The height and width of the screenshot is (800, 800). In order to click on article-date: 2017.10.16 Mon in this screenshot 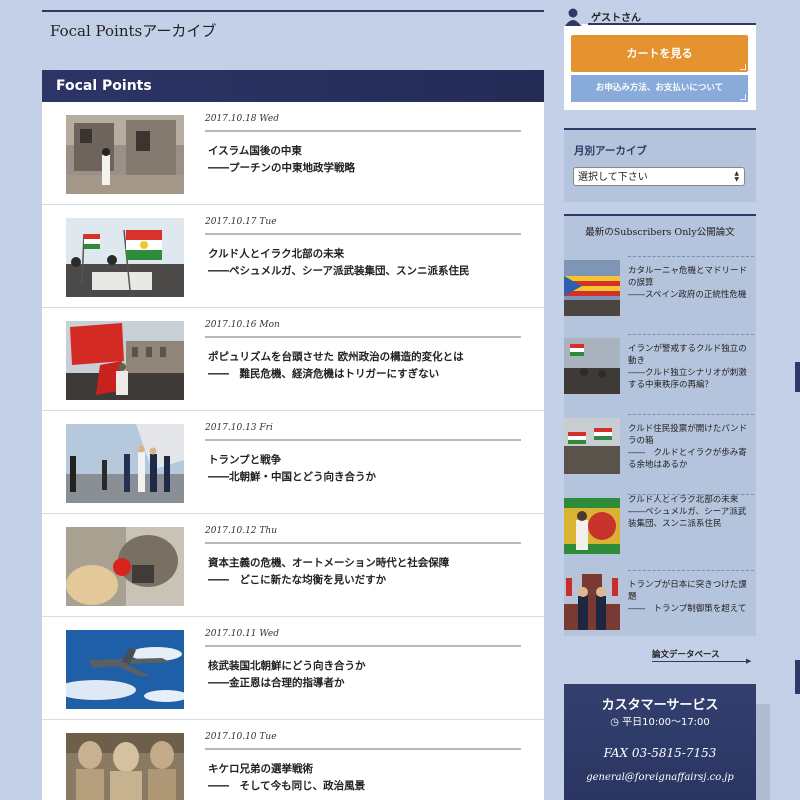, I will do `click(242, 325)`.